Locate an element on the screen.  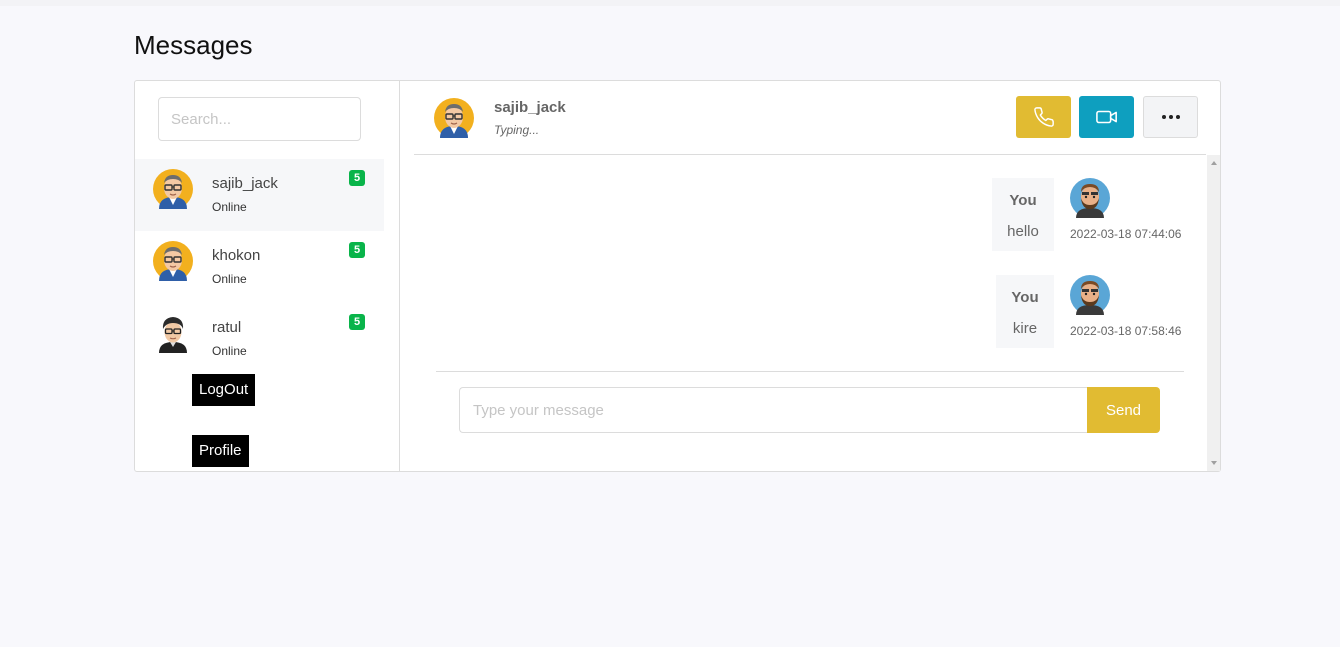
contact-item-sajib-jack: sajib_jack Online 5 is located at coordinates (259, 195).